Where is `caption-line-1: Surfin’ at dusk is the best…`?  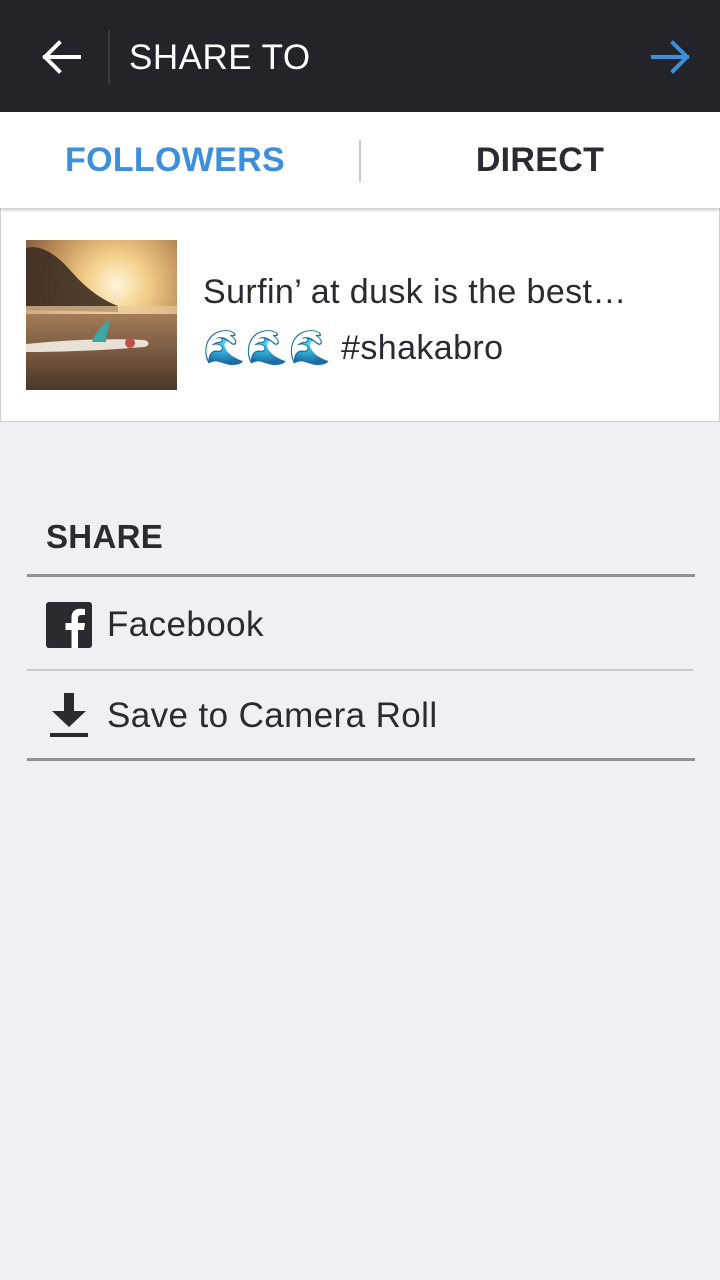 caption-line-1: Surfin’ at dusk is the best… is located at coordinates (415, 292).